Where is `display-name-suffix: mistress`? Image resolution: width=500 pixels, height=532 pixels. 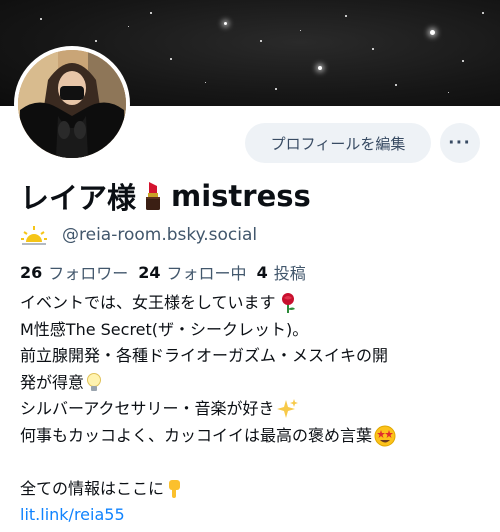 display-name-suffix: mistress is located at coordinates (241, 196).